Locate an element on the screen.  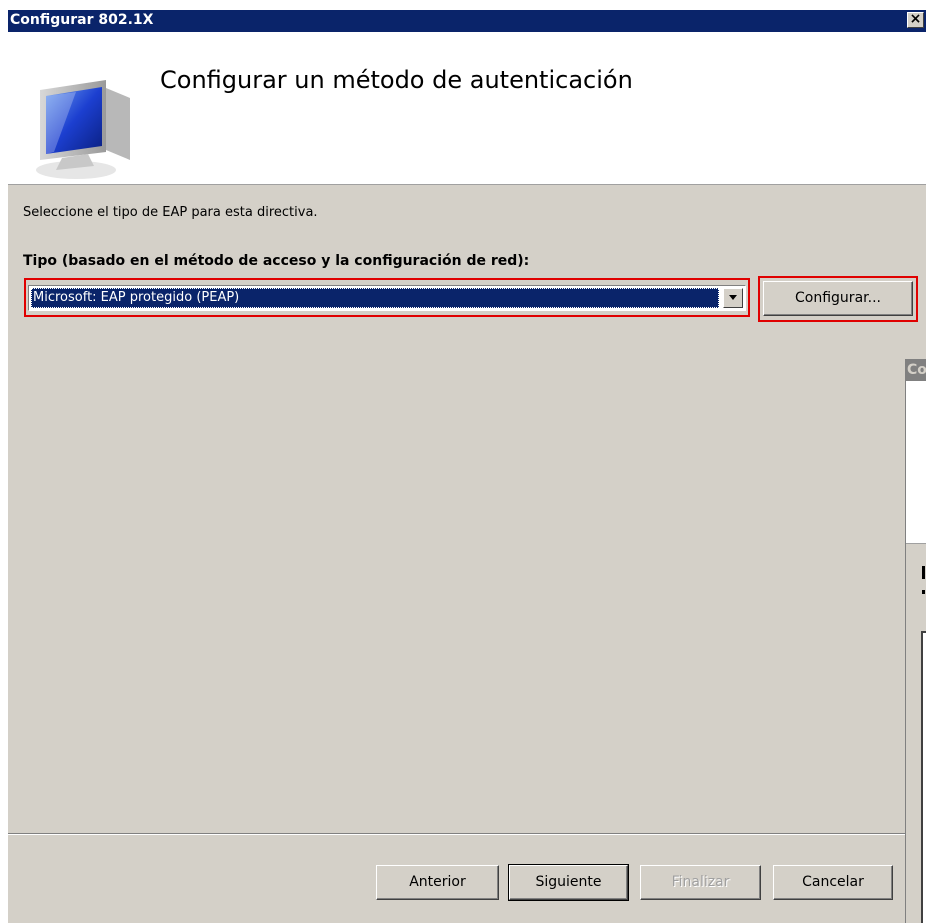
finish-button: Finalizar is located at coordinates (700, 882).